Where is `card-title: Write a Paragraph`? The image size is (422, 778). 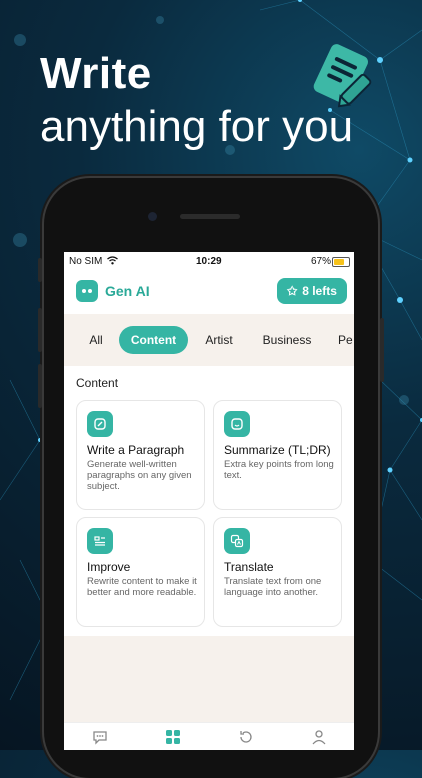
card-title: Write a Paragraph is located at coordinates (136, 450).